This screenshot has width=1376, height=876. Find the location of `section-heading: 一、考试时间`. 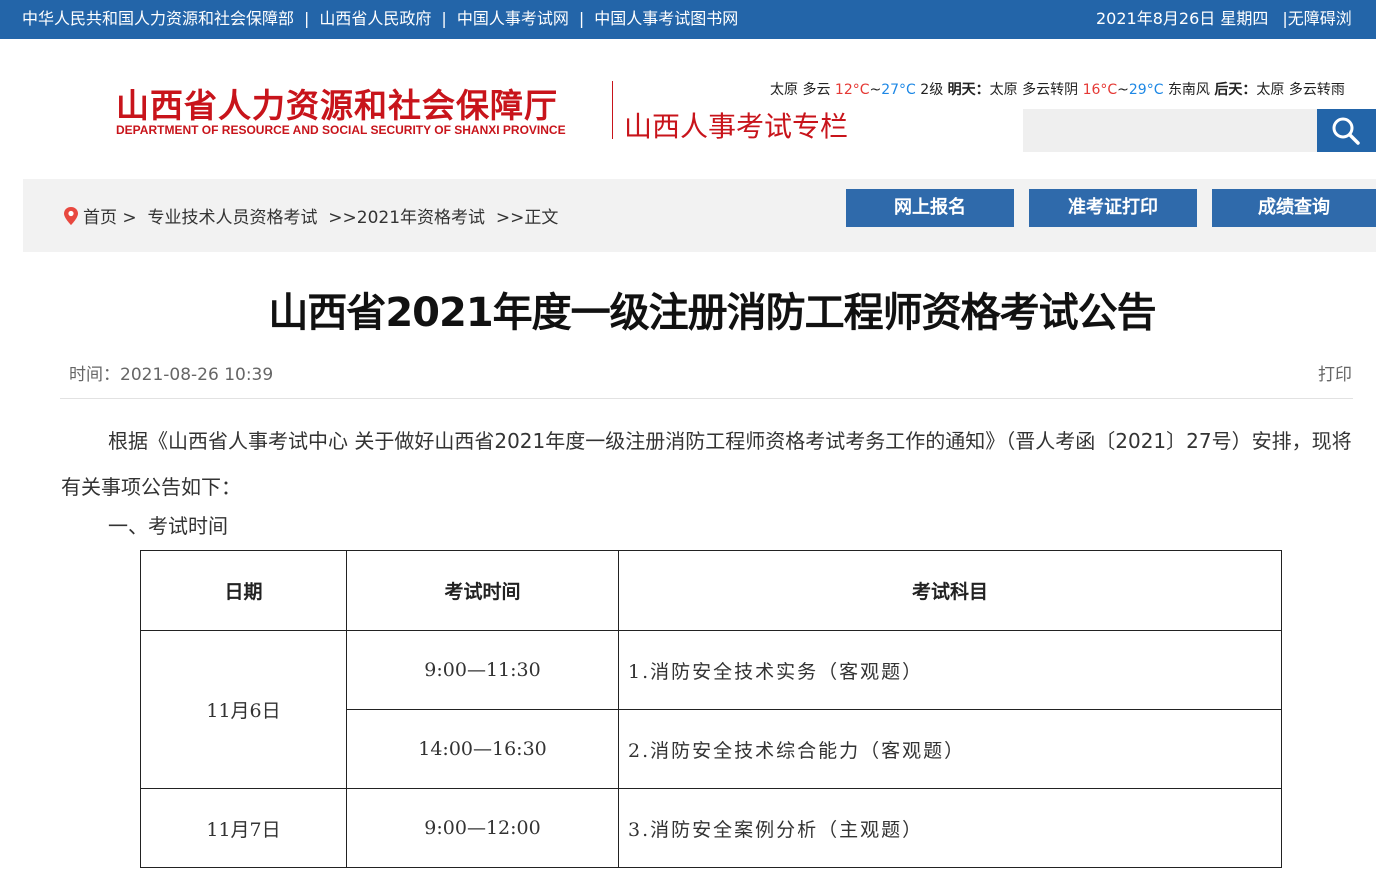

section-heading: 一、考试时间 is located at coordinates (168, 526).